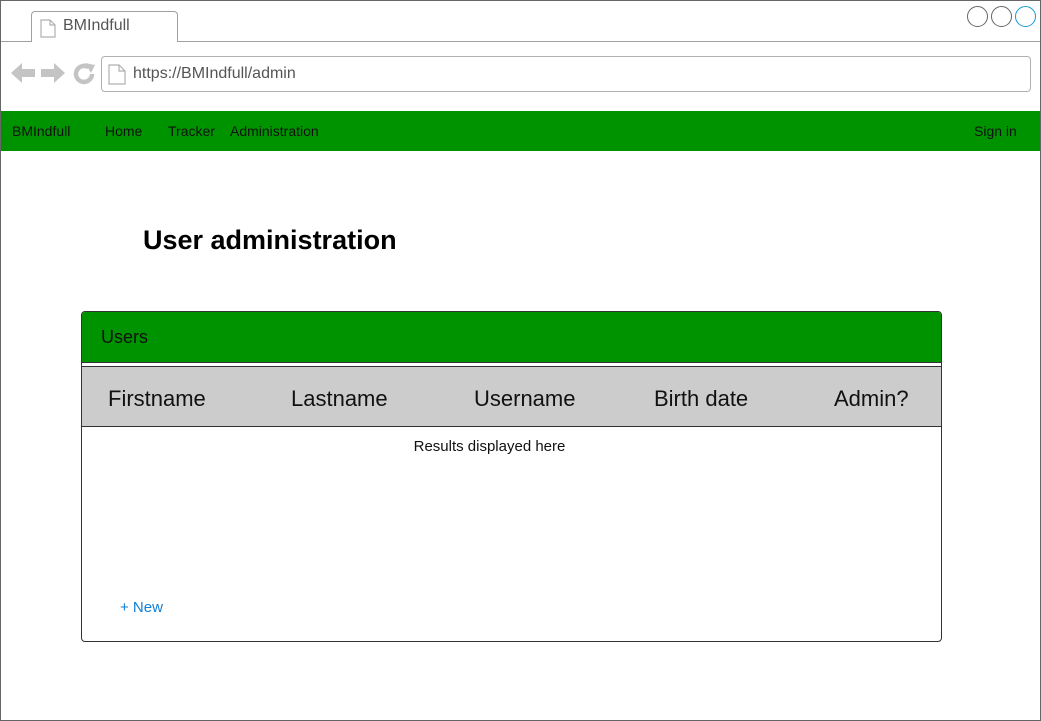 This screenshot has width=1041, height=721. Describe the element at coordinates (23, 75) in the screenshot. I see `arrow-left-icon` at that location.